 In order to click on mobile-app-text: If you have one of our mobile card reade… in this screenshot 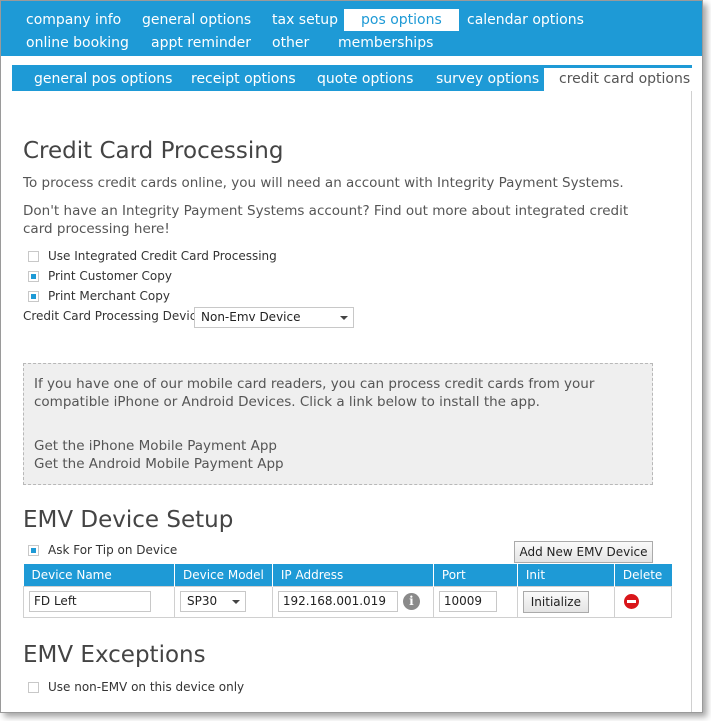, I will do `click(314, 393)`.